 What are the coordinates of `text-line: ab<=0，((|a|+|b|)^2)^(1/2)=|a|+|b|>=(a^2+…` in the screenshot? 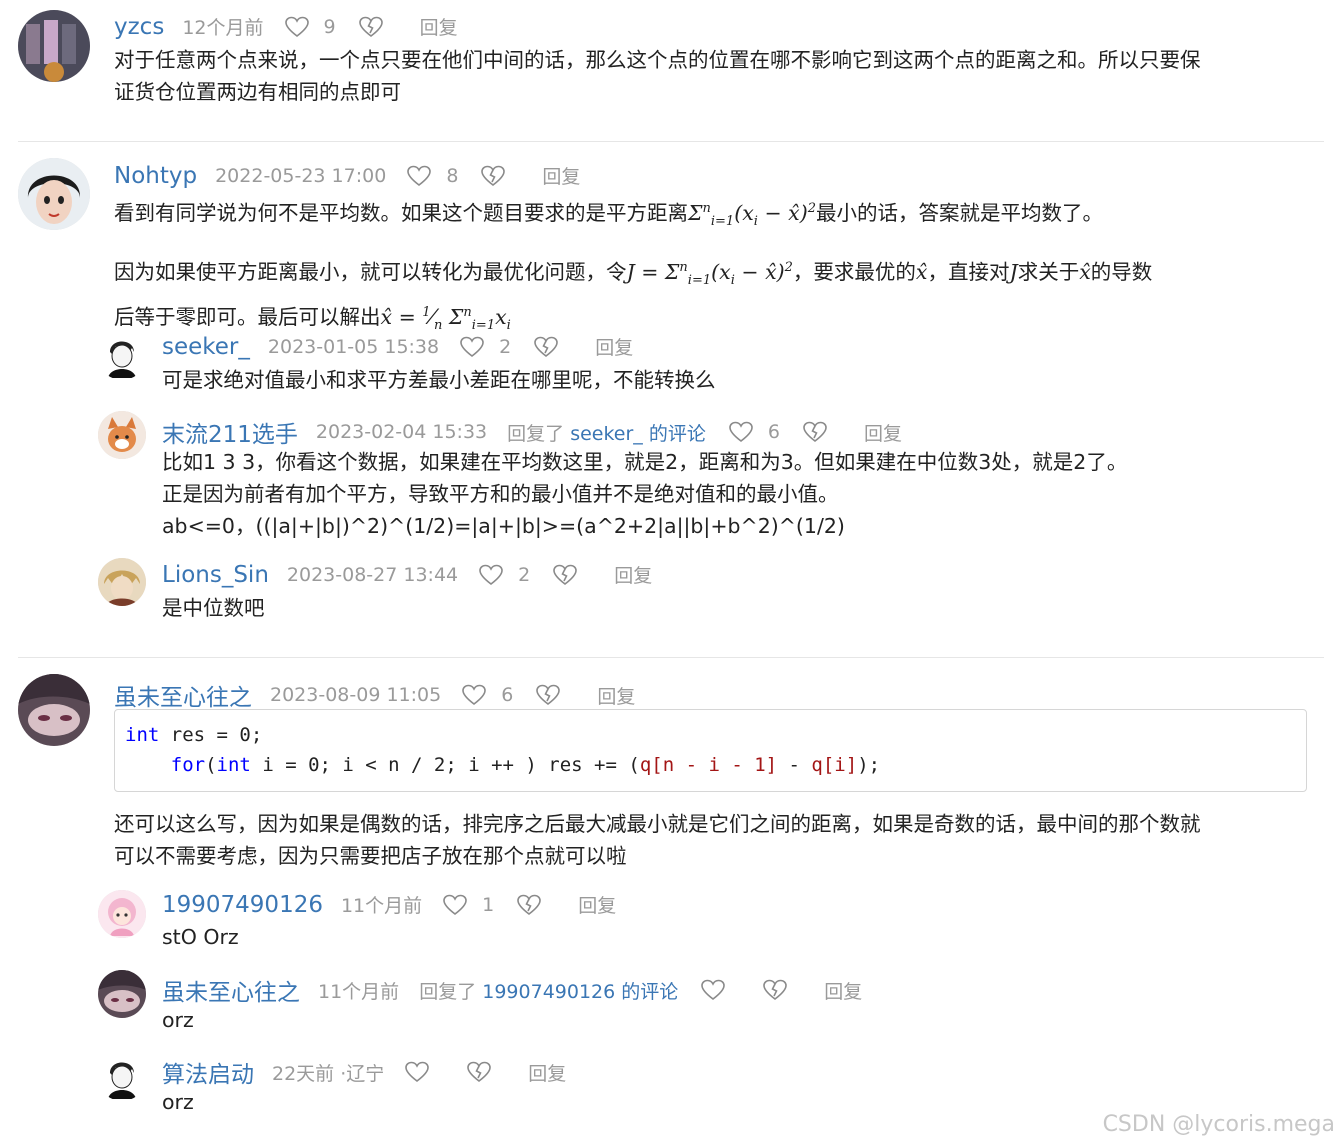 It's located at (503, 526).